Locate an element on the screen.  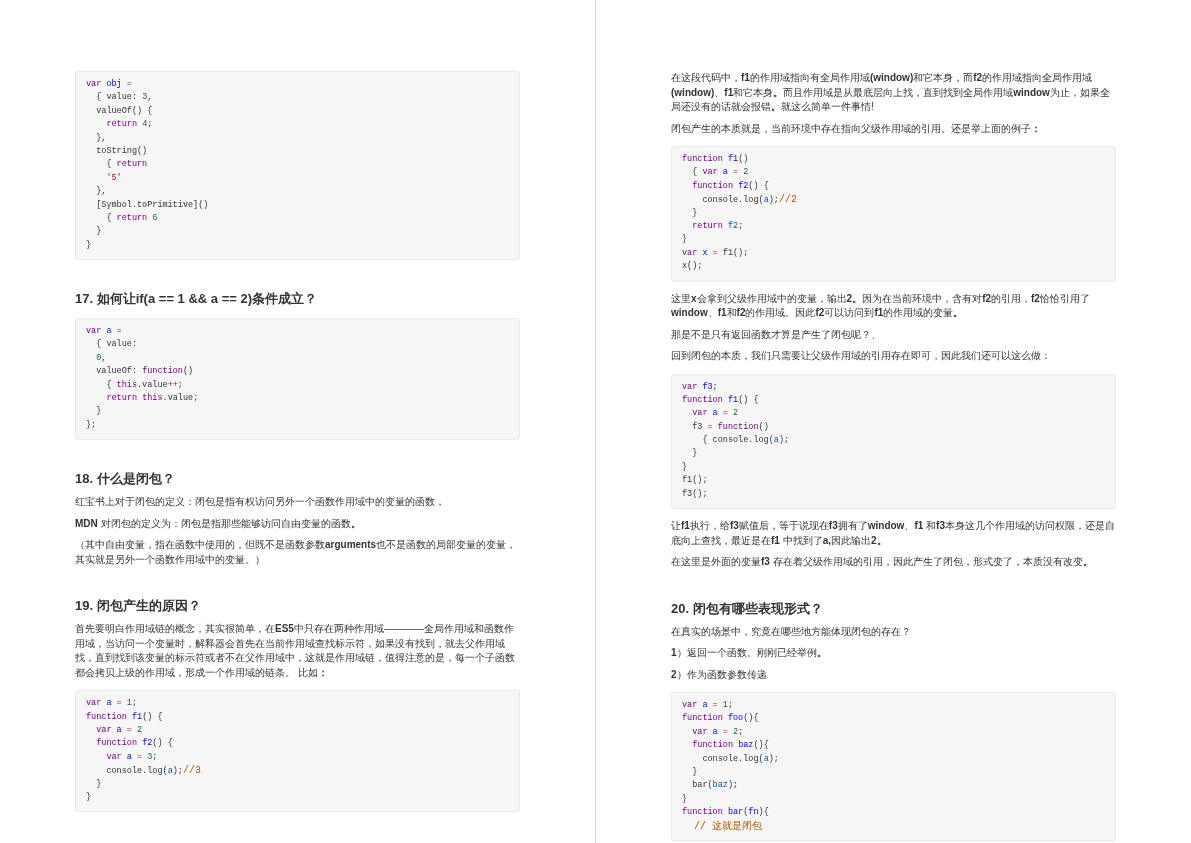
code-line: function foo(){ is located at coordinates (720, 718).